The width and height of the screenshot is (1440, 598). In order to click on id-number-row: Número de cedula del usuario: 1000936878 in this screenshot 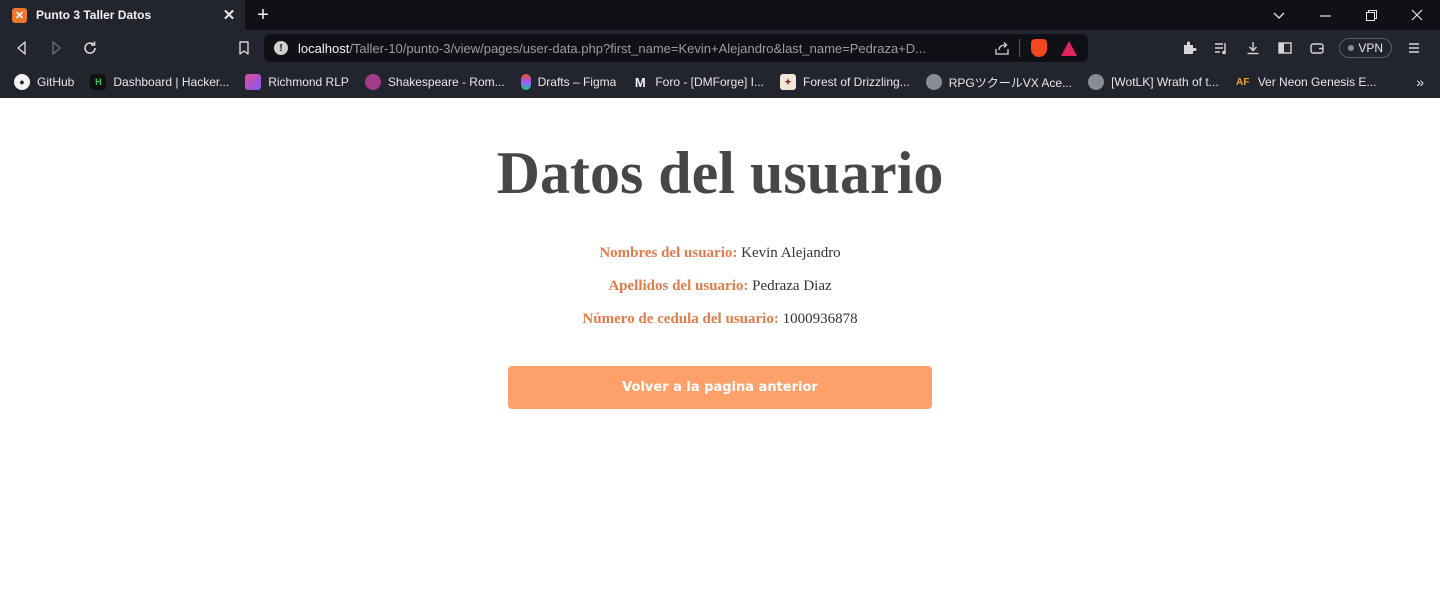, I will do `click(720, 319)`.